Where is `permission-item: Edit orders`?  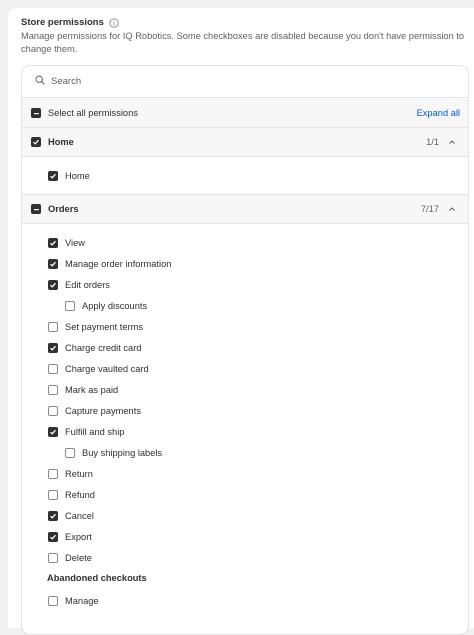
permission-item: Edit orders is located at coordinates (245, 284).